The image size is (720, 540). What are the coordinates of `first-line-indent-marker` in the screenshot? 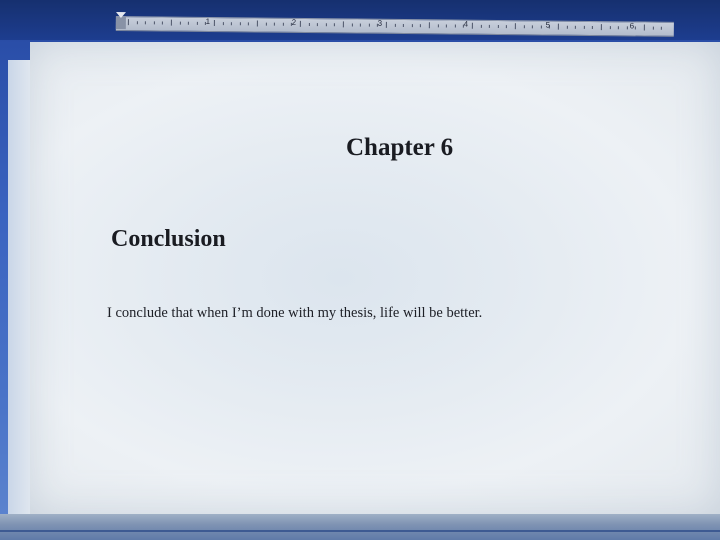 It's located at (120, 15).